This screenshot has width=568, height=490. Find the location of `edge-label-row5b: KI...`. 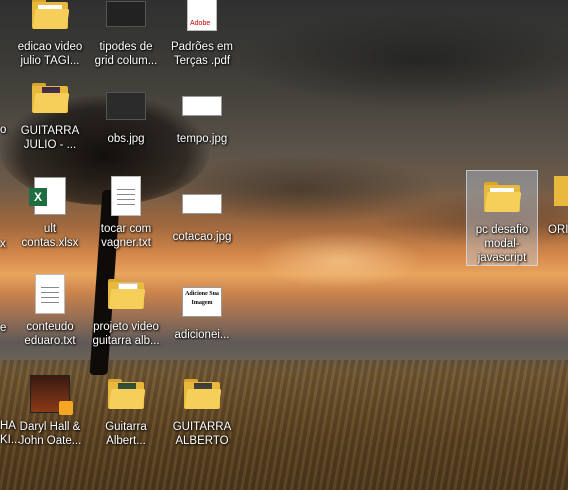

edge-label-row5b: KI... is located at coordinates (10, 440).